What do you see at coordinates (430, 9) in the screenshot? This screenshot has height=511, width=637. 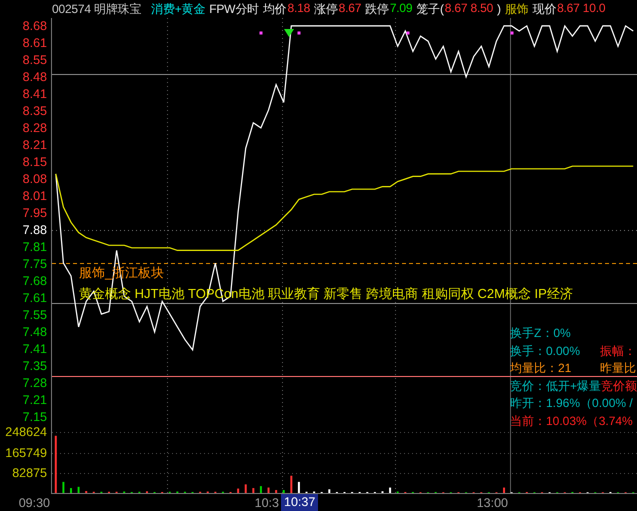 I see `header-label: 笼子(` at bounding box center [430, 9].